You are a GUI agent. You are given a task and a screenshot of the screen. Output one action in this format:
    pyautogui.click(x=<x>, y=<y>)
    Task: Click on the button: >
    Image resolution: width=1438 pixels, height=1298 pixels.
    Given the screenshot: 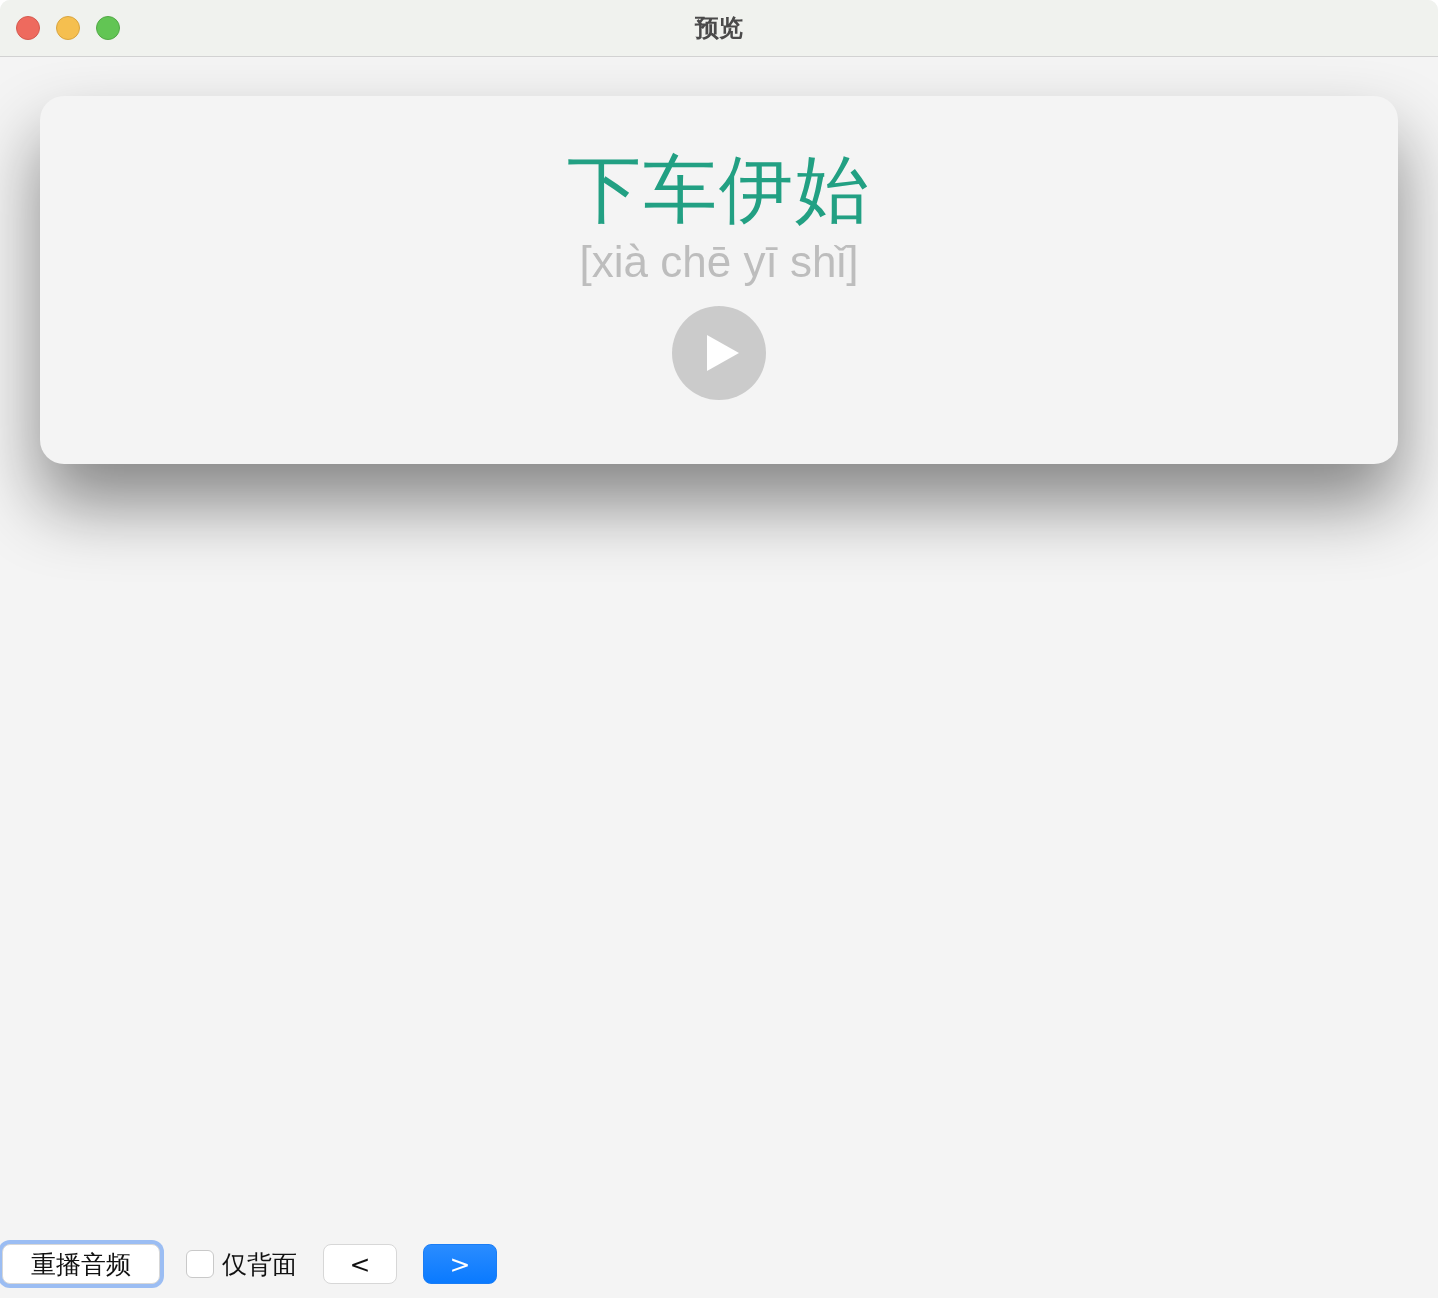 What is the action you would take?
    pyautogui.click(x=460, y=1264)
    